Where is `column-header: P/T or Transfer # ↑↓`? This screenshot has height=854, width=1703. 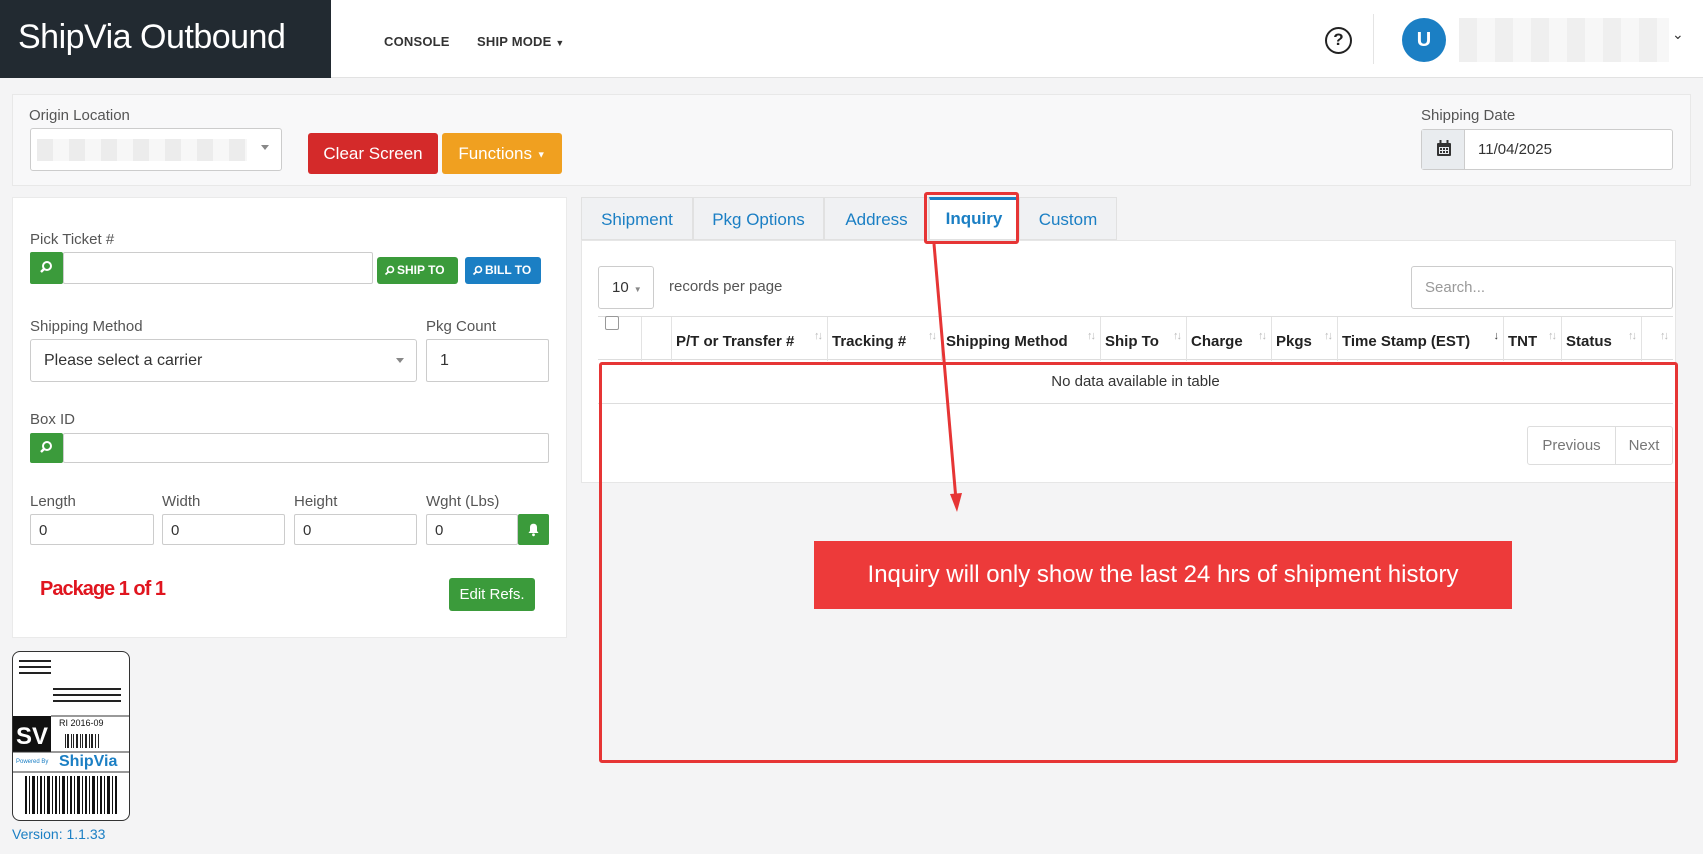
column-header: P/T or Transfer # ↑↓ is located at coordinates (750, 339).